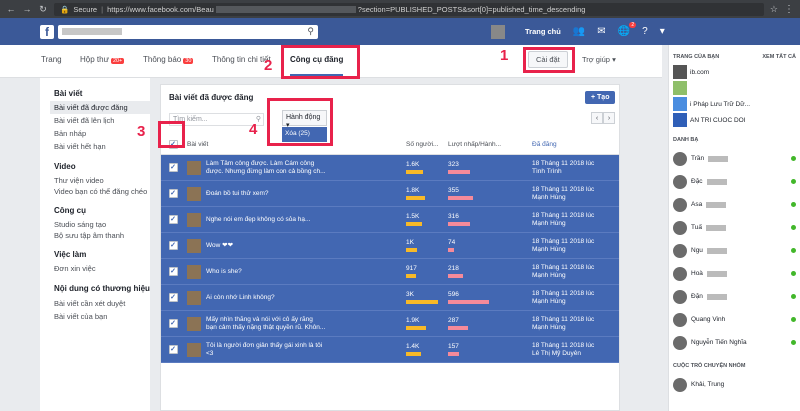  I want to click on contact-item: Nguyễn Tiến Nghĩa, so click(734, 342).